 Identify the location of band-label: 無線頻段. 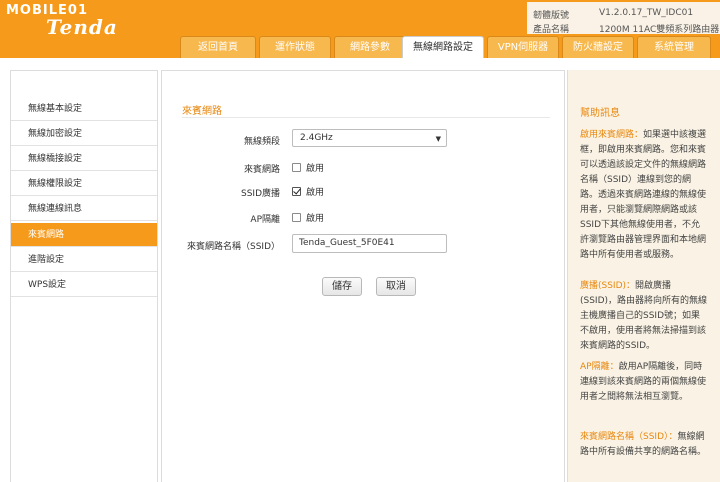
(261, 142).